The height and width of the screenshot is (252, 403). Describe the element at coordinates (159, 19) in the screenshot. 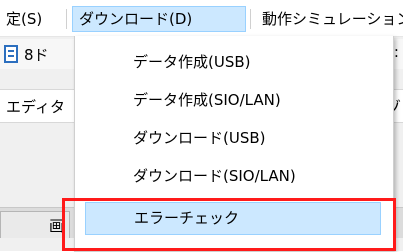

I see `menu-download: ダウンロード(D)` at that location.